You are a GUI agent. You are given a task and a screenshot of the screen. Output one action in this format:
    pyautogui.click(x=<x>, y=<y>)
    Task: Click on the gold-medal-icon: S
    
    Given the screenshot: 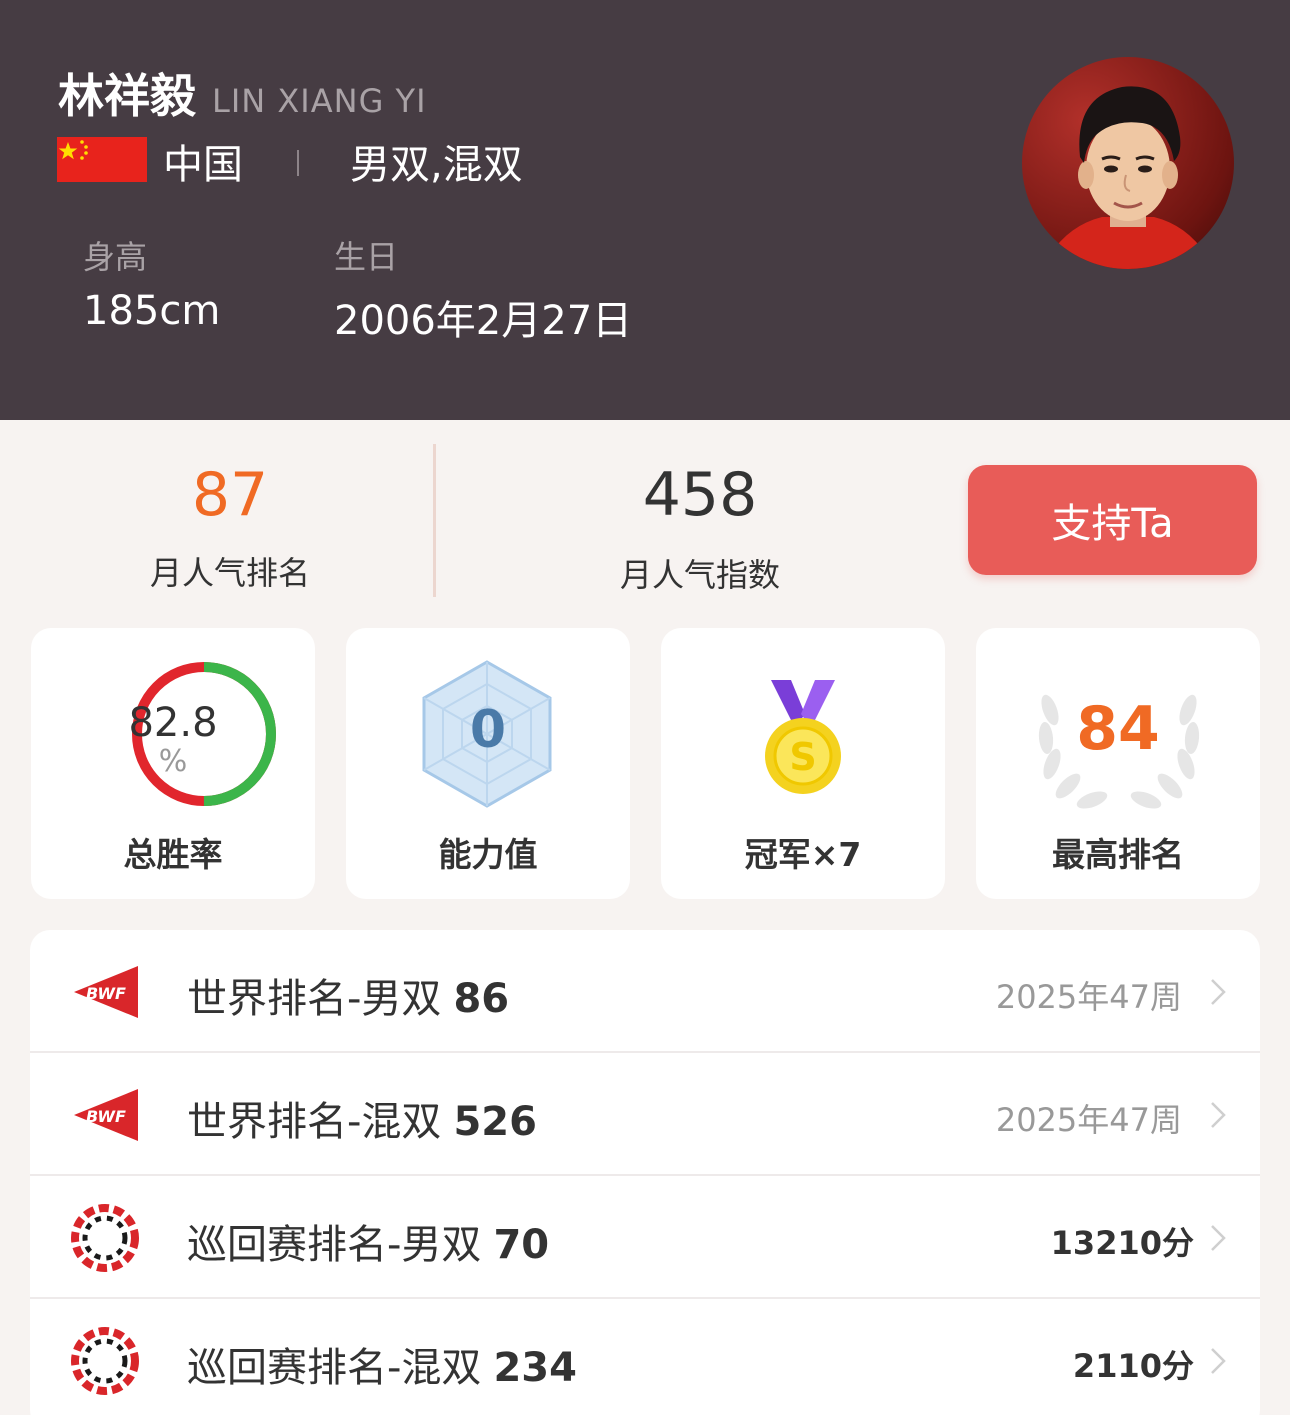 What is the action you would take?
    pyautogui.click(x=803, y=737)
    